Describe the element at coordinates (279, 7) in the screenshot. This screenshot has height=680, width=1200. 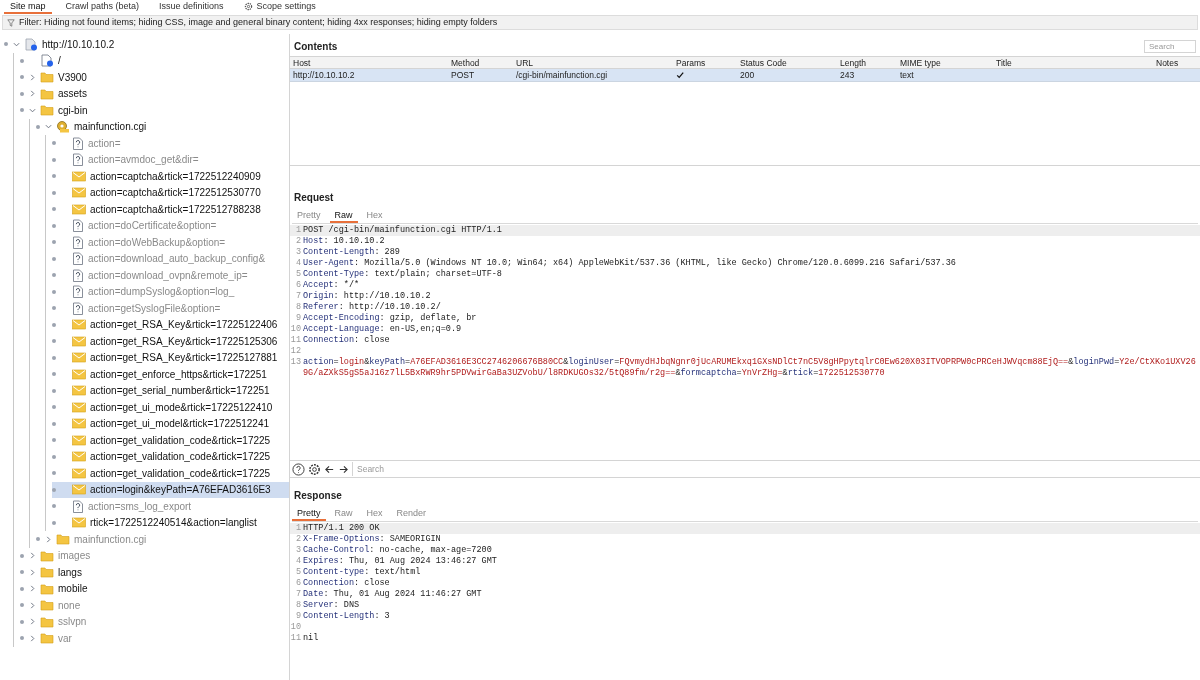
I see `tab: Scope settings` at that location.